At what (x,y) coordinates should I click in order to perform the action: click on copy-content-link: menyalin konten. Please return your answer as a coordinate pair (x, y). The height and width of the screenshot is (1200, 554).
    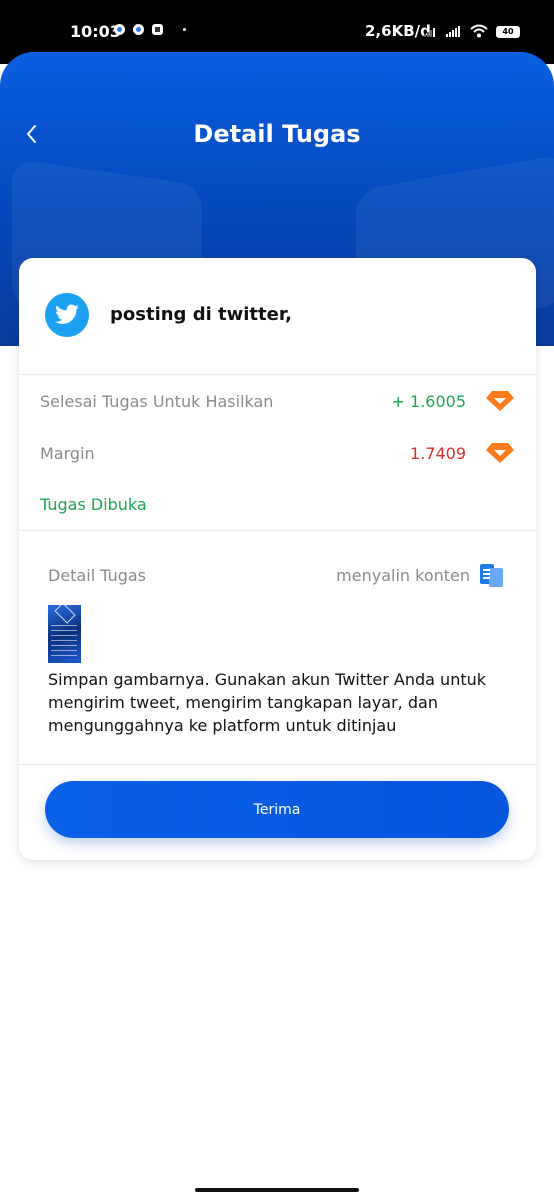
    Looking at the image, I should click on (403, 575).